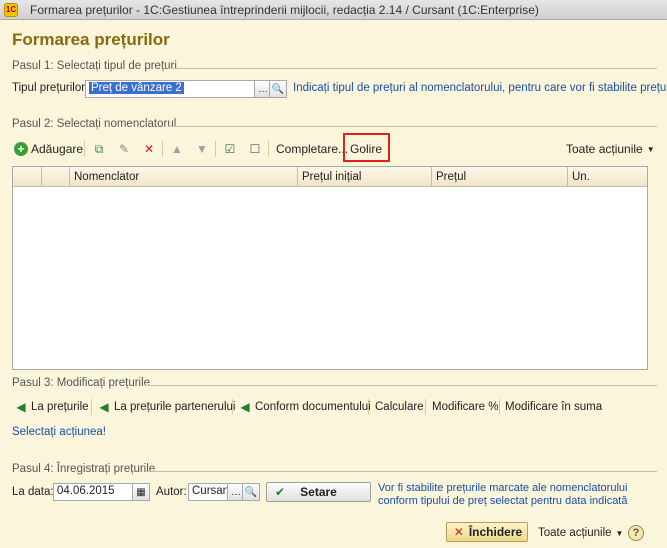 The image size is (667, 548). What do you see at coordinates (499, 177) in the screenshot?
I see `column-header-price: Prețul` at bounding box center [499, 177].